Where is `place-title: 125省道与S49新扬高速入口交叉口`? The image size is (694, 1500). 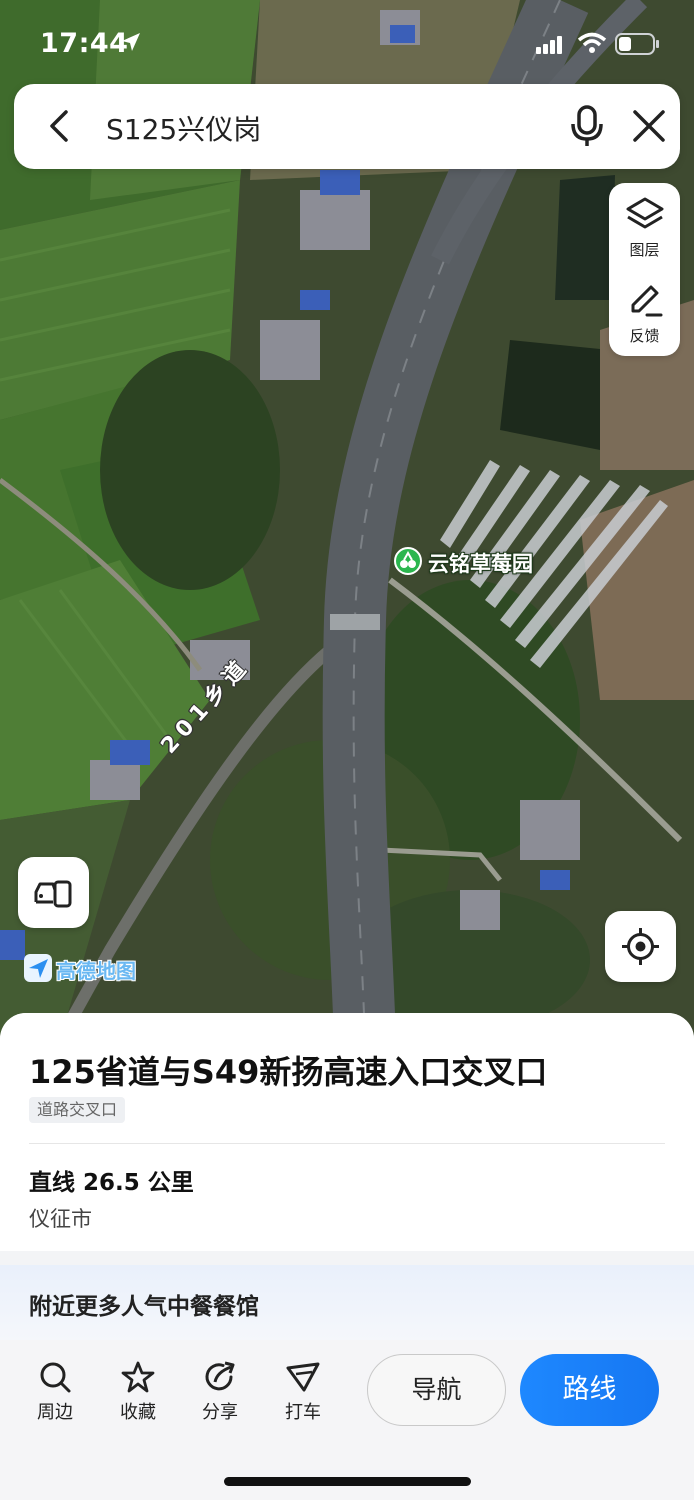 place-title: 125省道与S49新扬高速入口交叉口 is located at coordinates (288, 1072).